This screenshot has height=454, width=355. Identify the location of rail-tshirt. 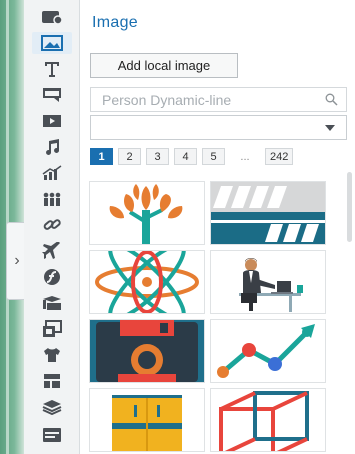
(52, 355).